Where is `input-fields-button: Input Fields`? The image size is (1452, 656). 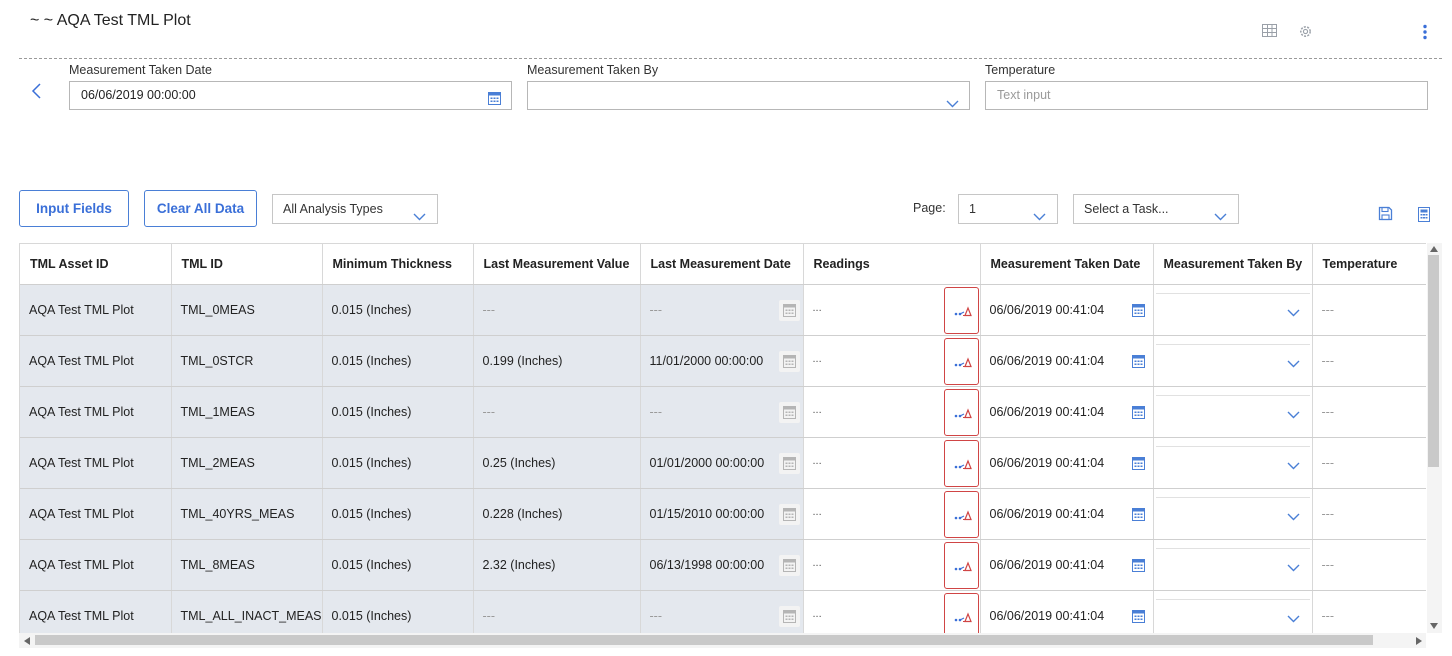
input-fields-button: Input Fields is located at coordinates (74, 208).